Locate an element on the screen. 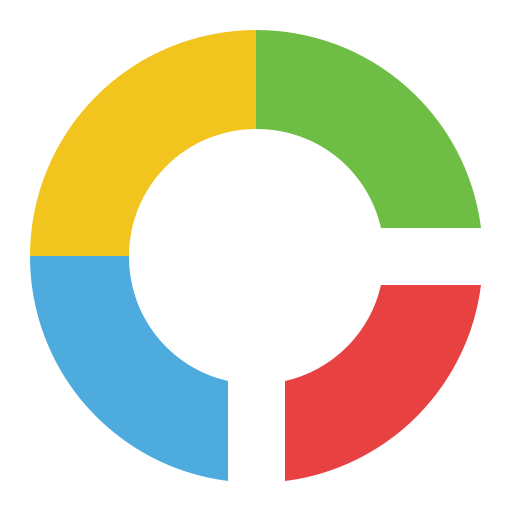  logo-segment-red is located at coordinates (383, 383).